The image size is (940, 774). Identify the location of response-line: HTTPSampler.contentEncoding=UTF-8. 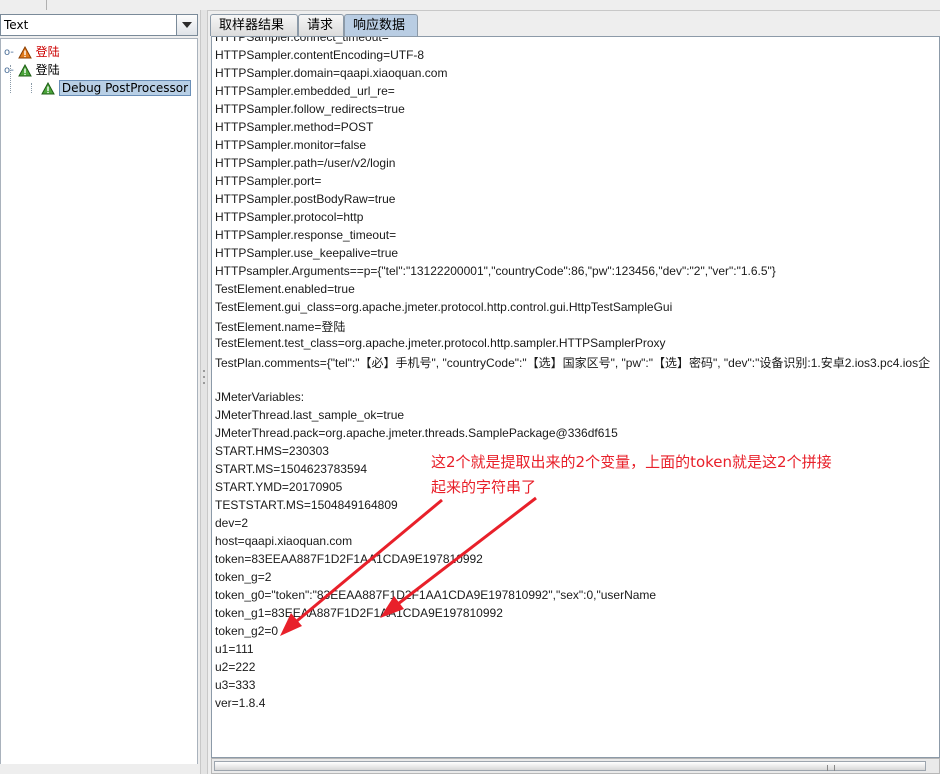
(320, 55).